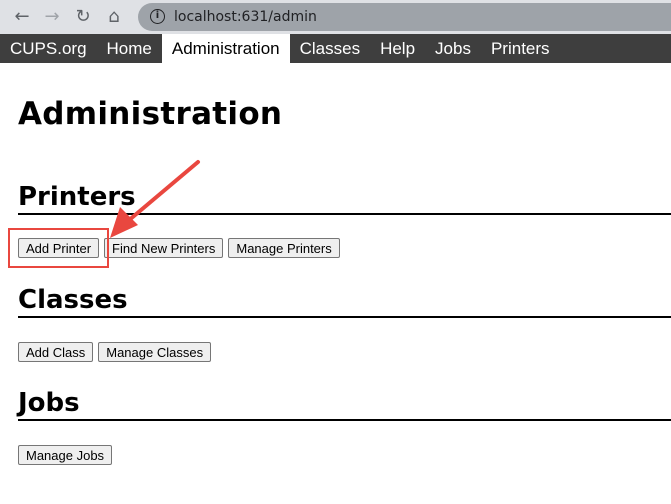 The image size is (671, 504). What do you see at coordinates (155, 199) in the screenshot?
I see `annotation-arrow-icon` at bounding box center [155, 199].